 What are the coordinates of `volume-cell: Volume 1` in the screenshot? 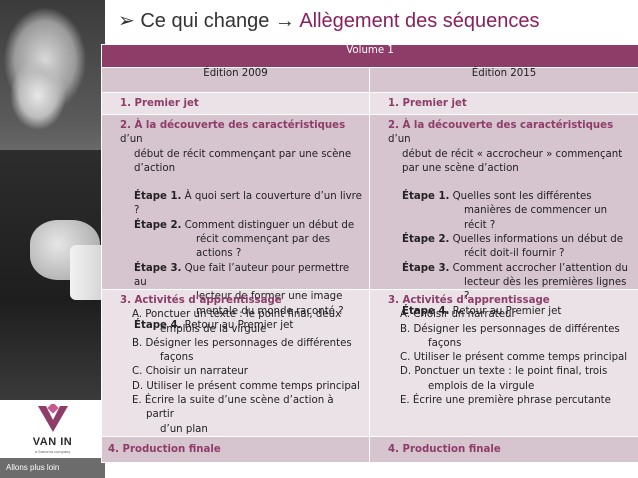 It's located at (369, 56).